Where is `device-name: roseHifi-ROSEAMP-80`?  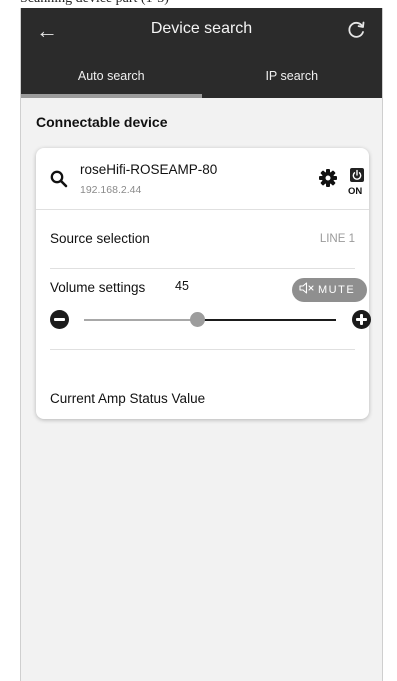
device-name: roseHifi-ROSEAMP-80 is located at coordinates (148, 169).